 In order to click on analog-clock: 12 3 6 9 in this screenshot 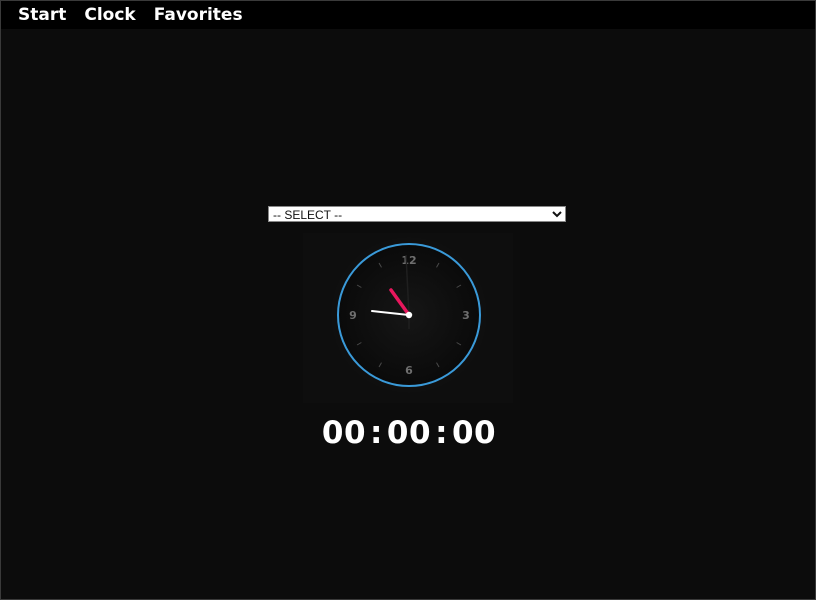, I will do `click(409, 315)`.